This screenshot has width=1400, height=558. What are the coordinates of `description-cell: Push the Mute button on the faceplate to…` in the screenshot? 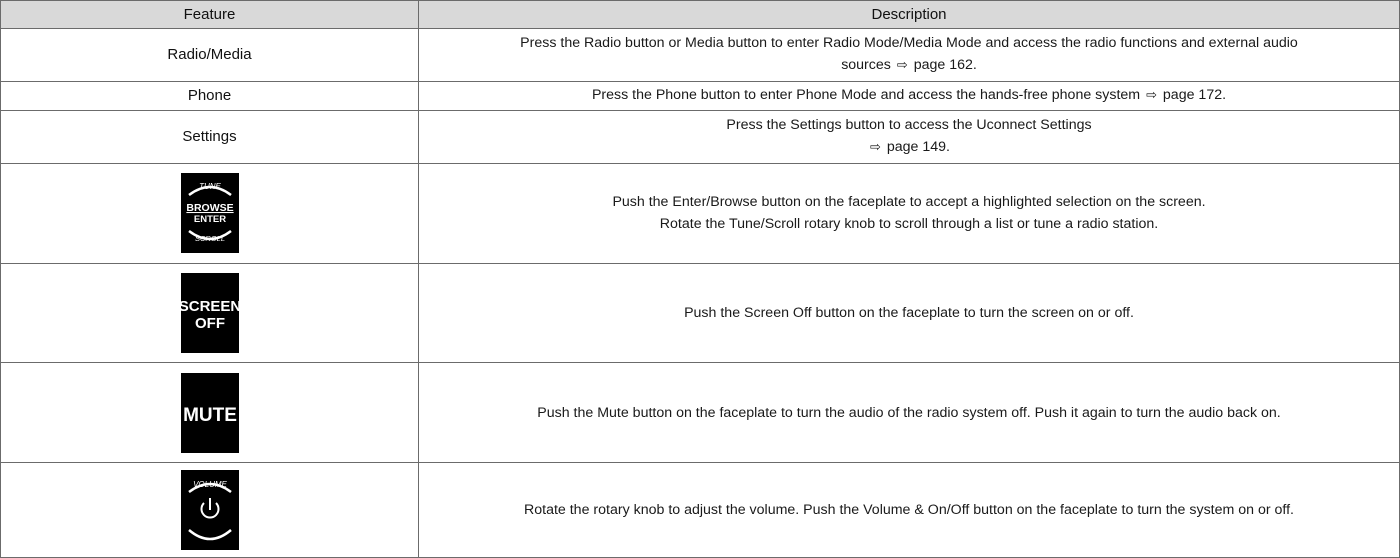 It's located at (909, 413).